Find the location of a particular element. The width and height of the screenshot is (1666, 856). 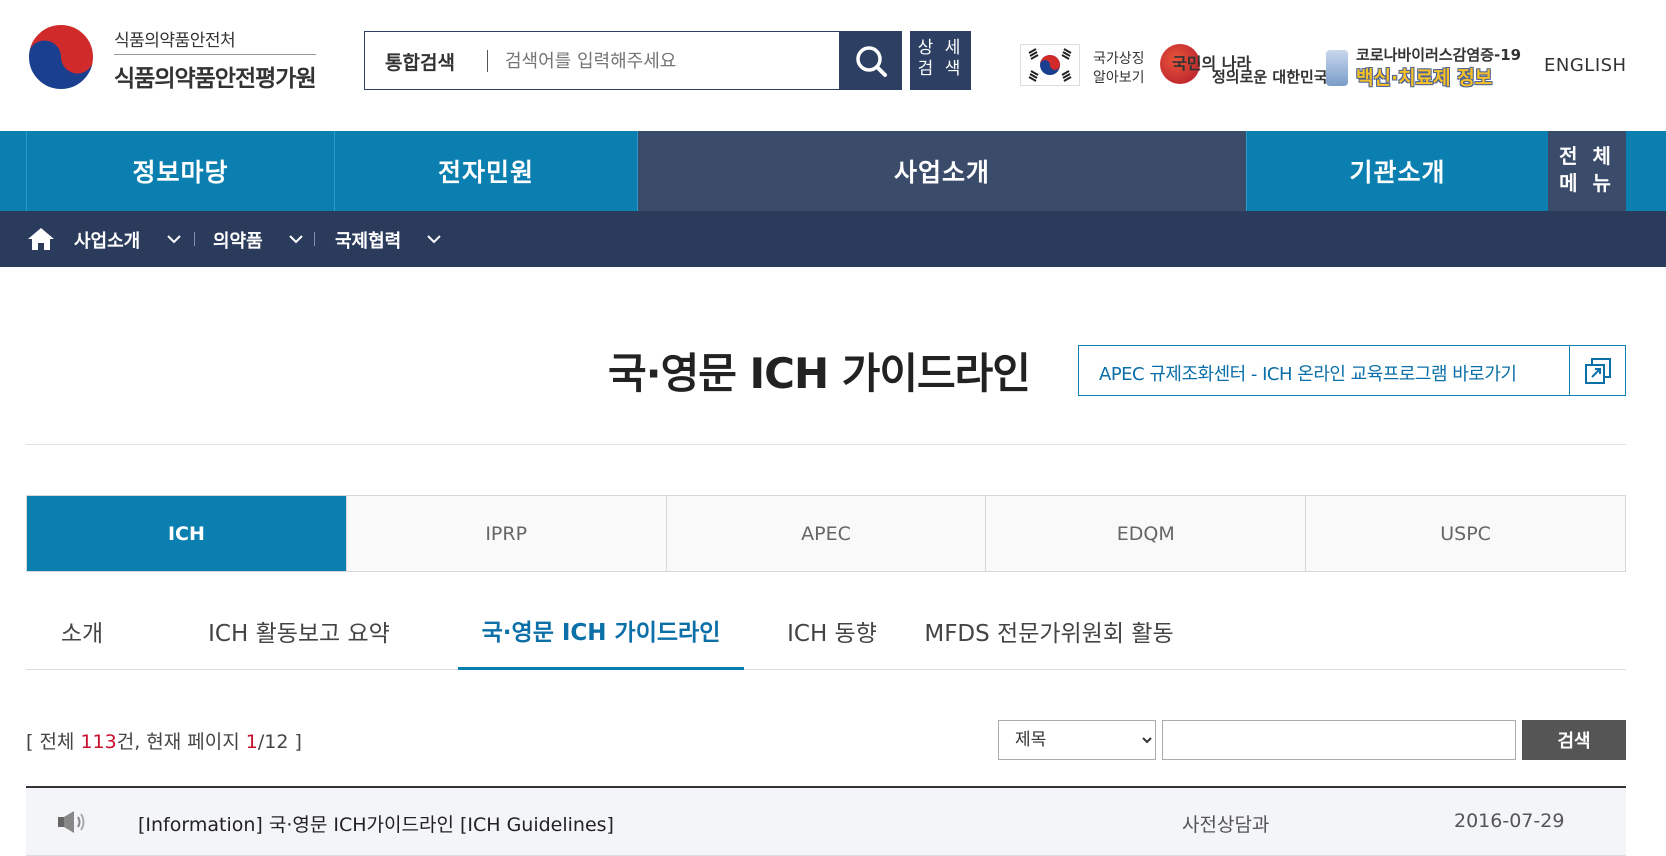

nav-item-business: 사업소개 is located at coordinates (941, 171).